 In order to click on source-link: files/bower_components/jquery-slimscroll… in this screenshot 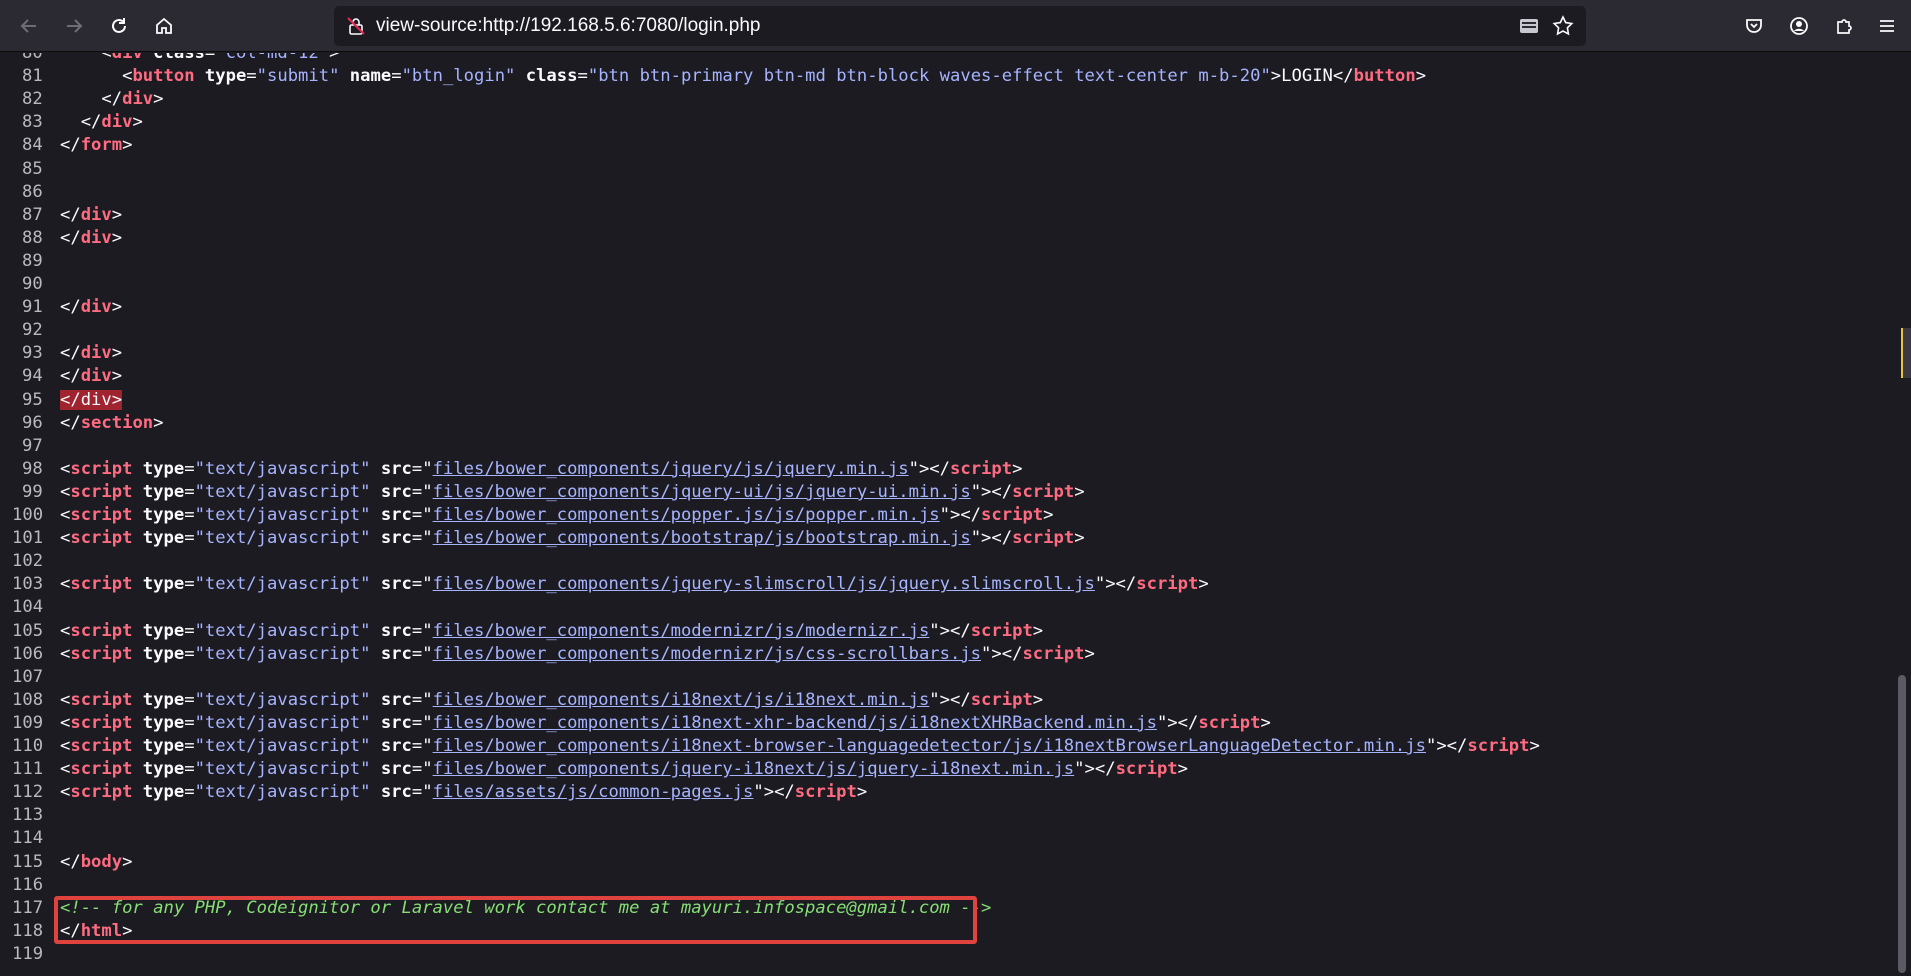, I will do `click(764, 584)`.